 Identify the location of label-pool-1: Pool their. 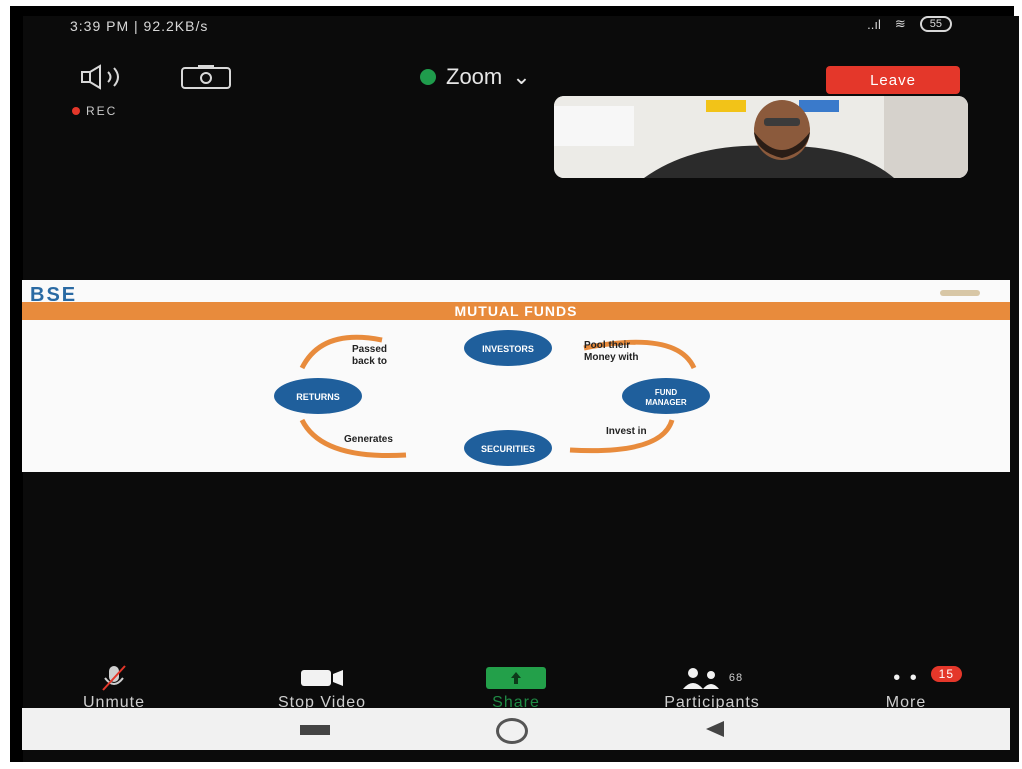
(607, 345).